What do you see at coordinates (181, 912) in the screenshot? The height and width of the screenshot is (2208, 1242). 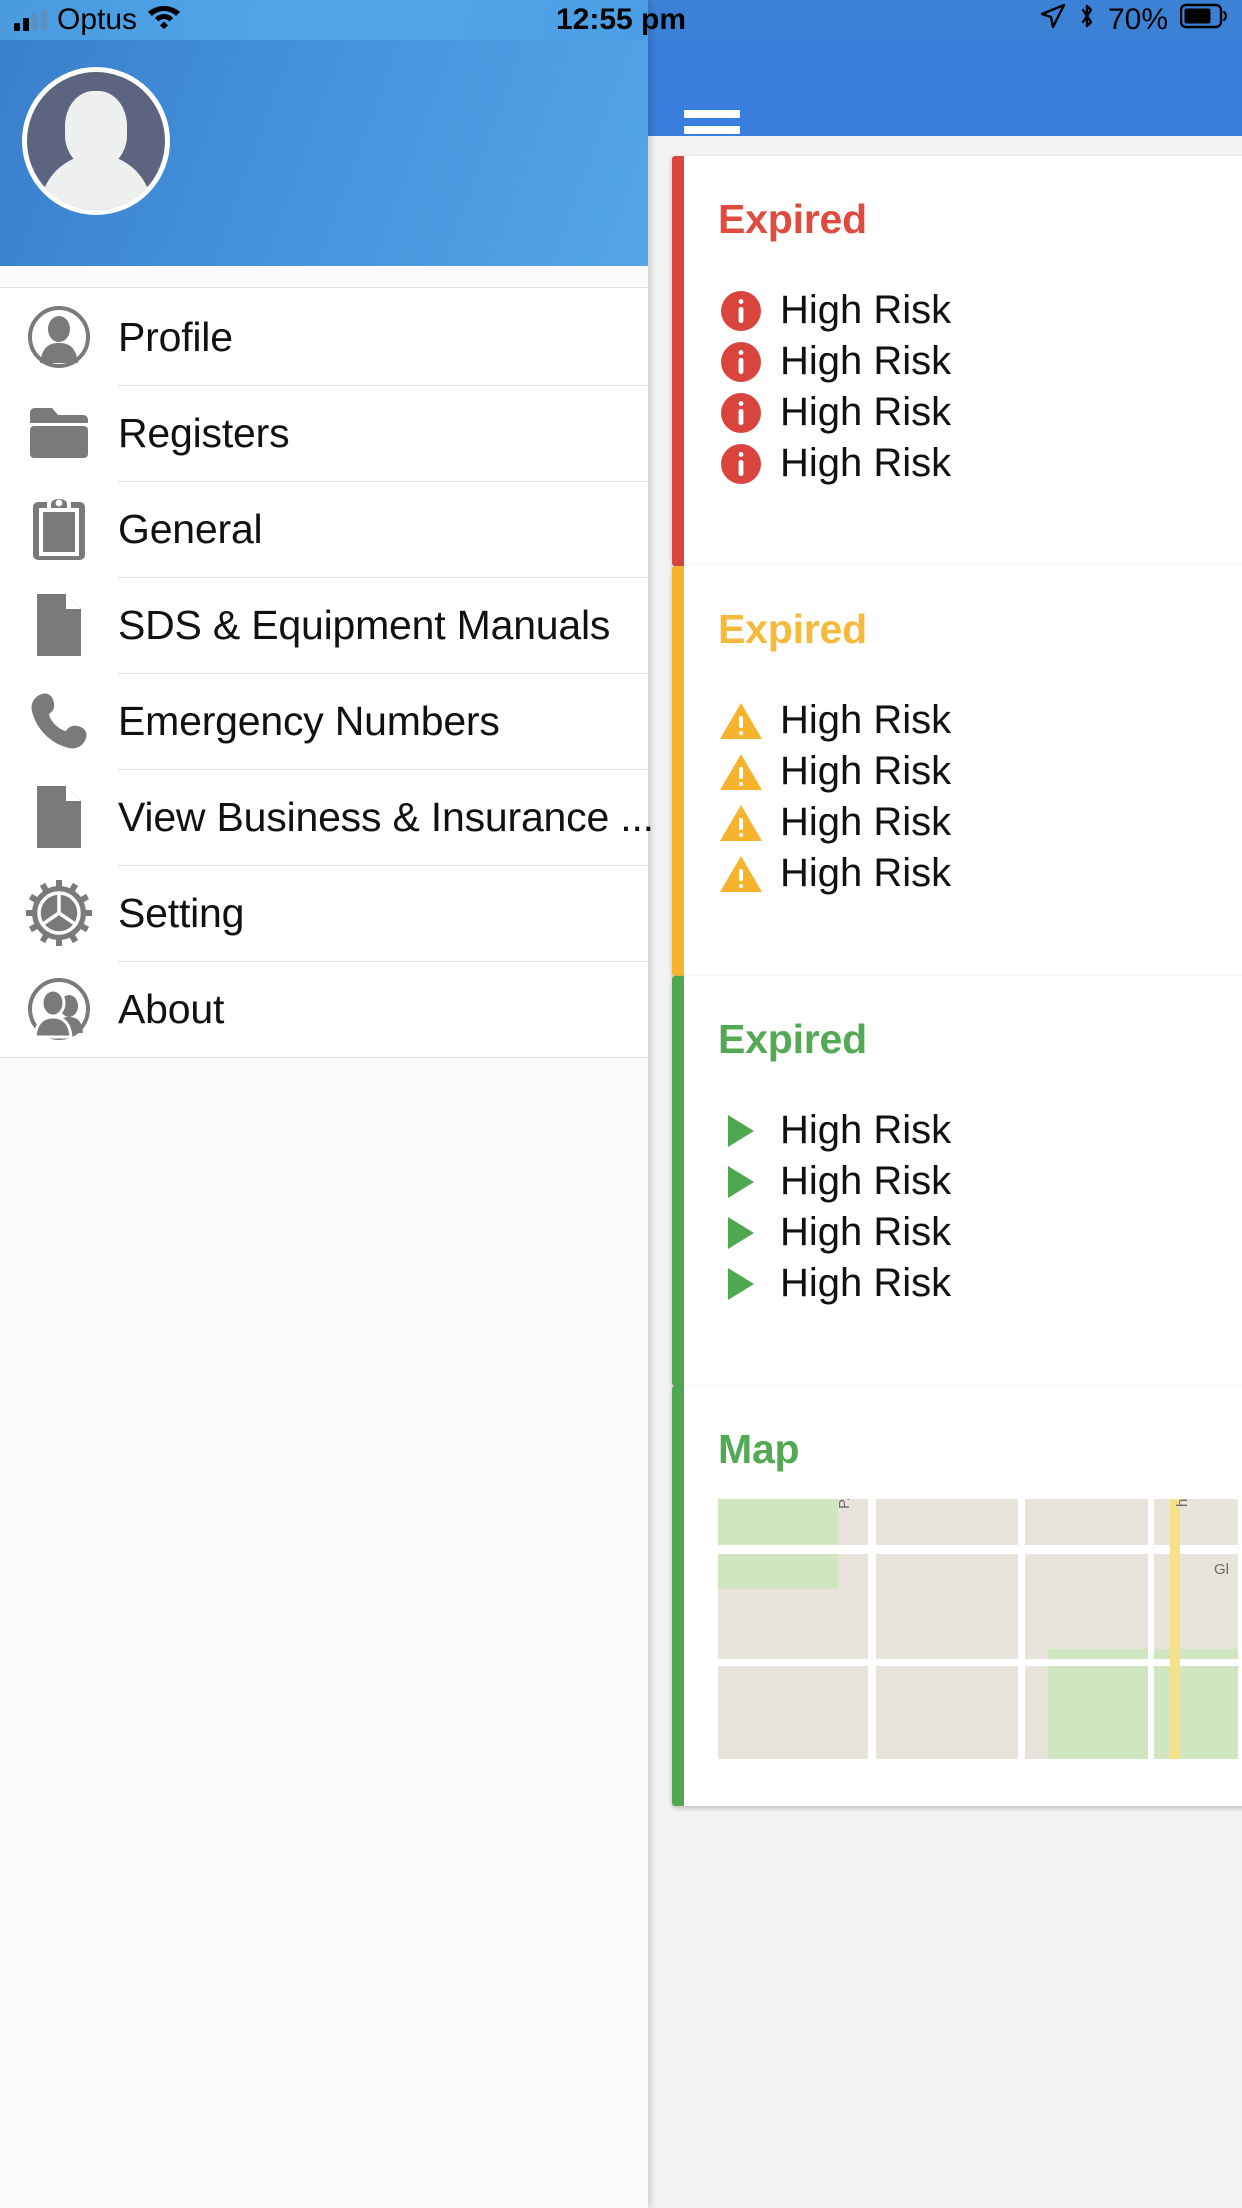 I see `sidebar-item-label: Setting` at bounding box center [181, 912].